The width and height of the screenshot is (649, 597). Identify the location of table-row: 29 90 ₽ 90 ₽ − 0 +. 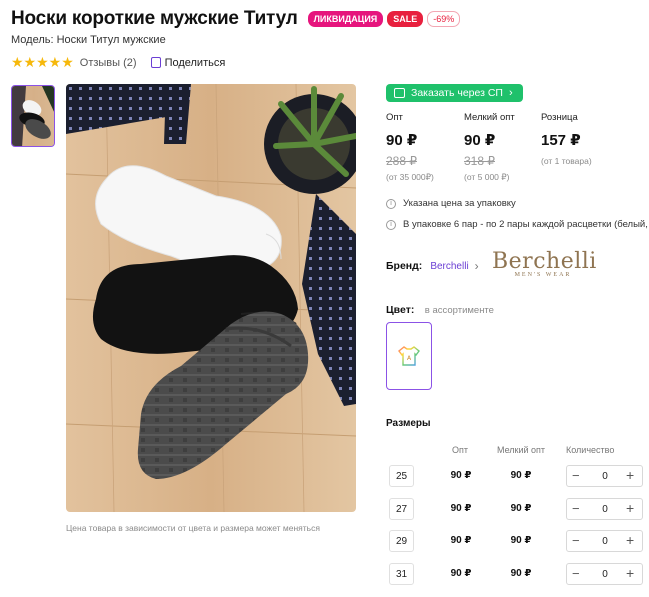
(519, 541).